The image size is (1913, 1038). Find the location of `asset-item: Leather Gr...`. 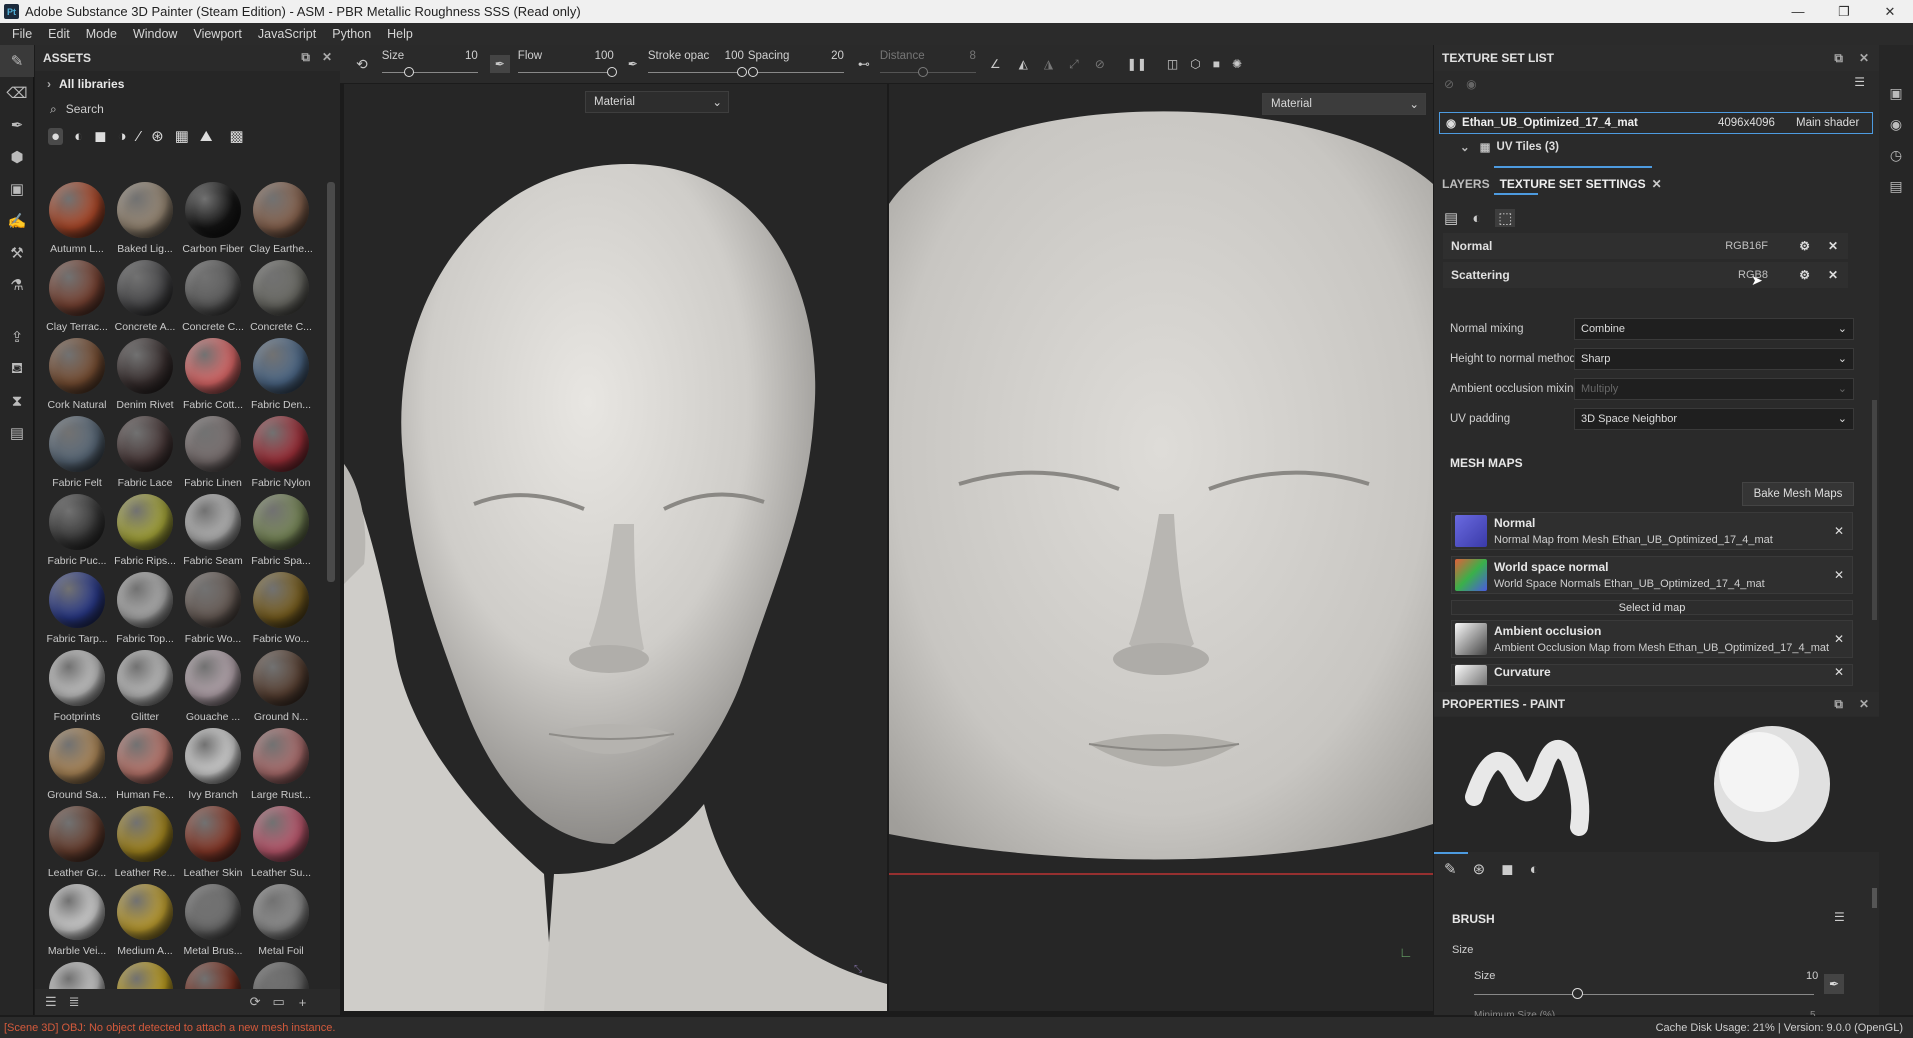

asset-item: Leather Gr... is located at coordinates (77, 843).